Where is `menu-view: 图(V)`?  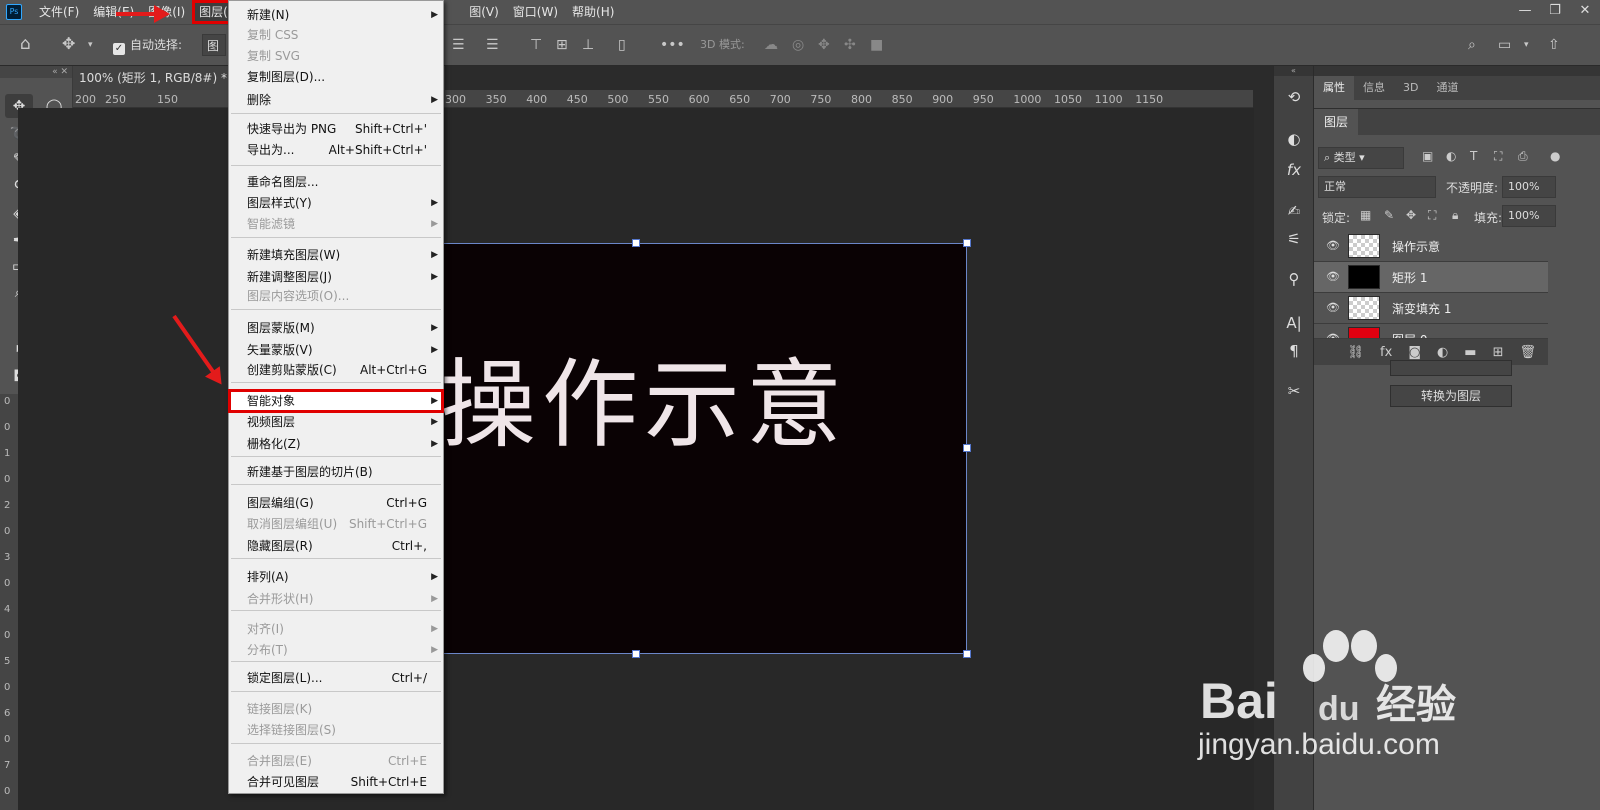
menu-view: 图(V) is located at coordinates (484, 12).